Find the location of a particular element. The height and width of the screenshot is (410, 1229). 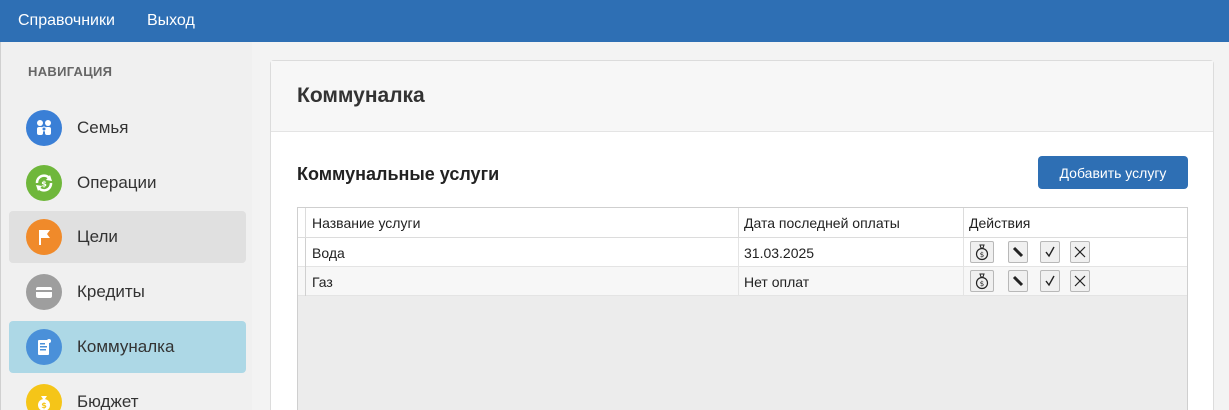

sidebar-item-label: Бюджет is located at coordinates (108, 401).